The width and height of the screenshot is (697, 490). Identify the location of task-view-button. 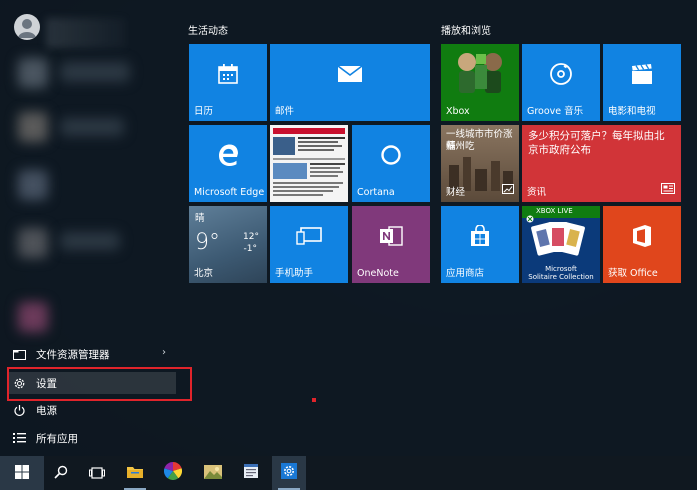
(97, 473).